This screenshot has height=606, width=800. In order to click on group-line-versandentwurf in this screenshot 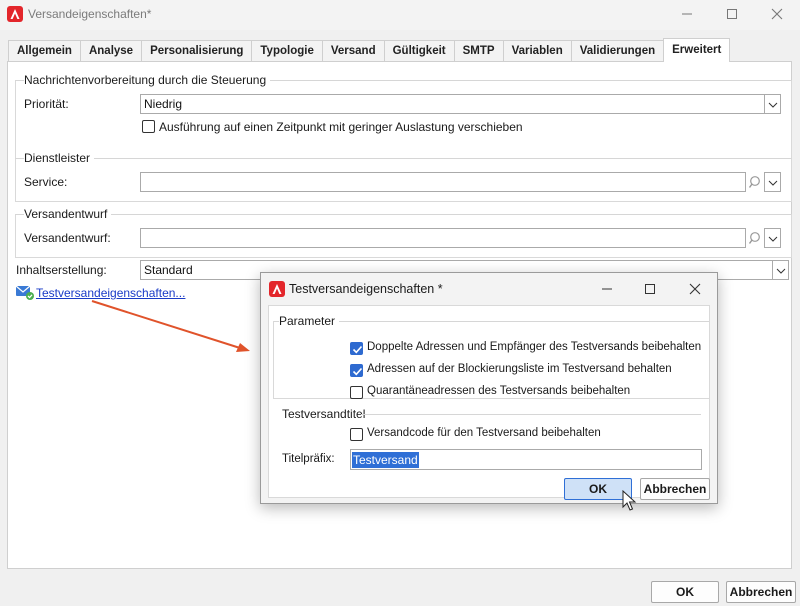, I will do `click(403, 214)`.